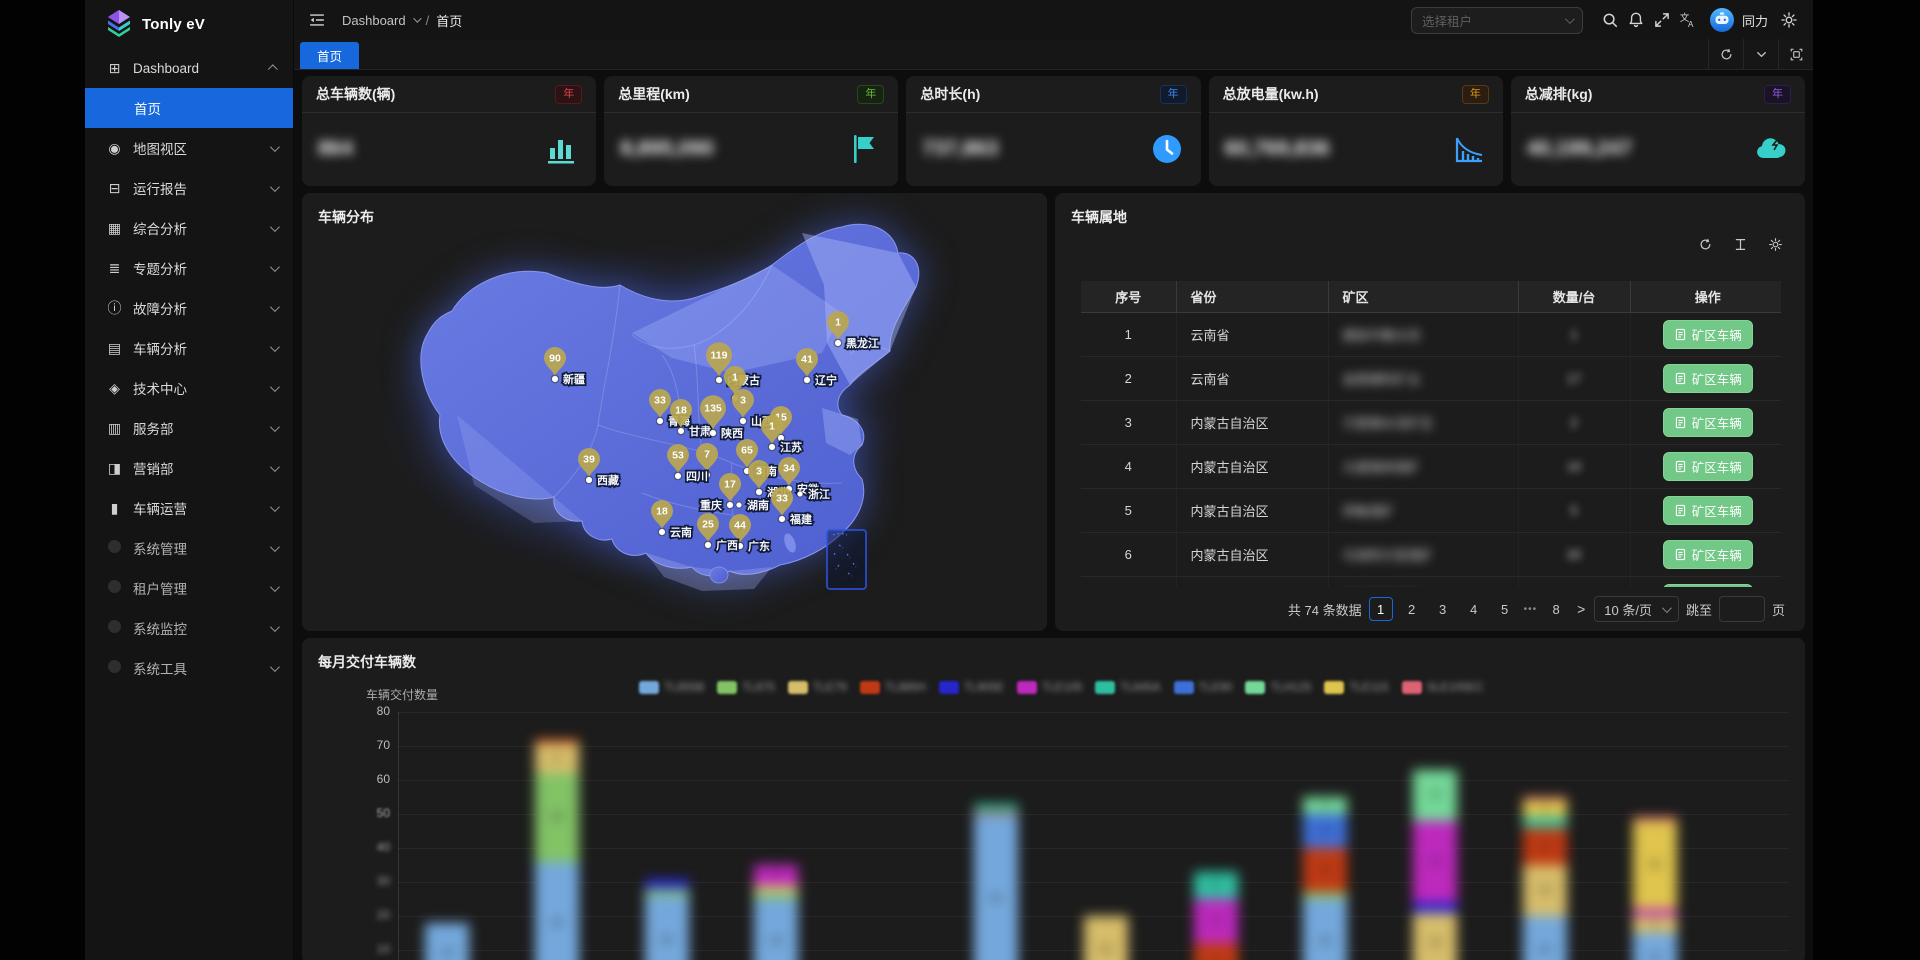  Describe the element at coordinates (1771, 149) in the screenshot. I see `cloud-icon` at that location.